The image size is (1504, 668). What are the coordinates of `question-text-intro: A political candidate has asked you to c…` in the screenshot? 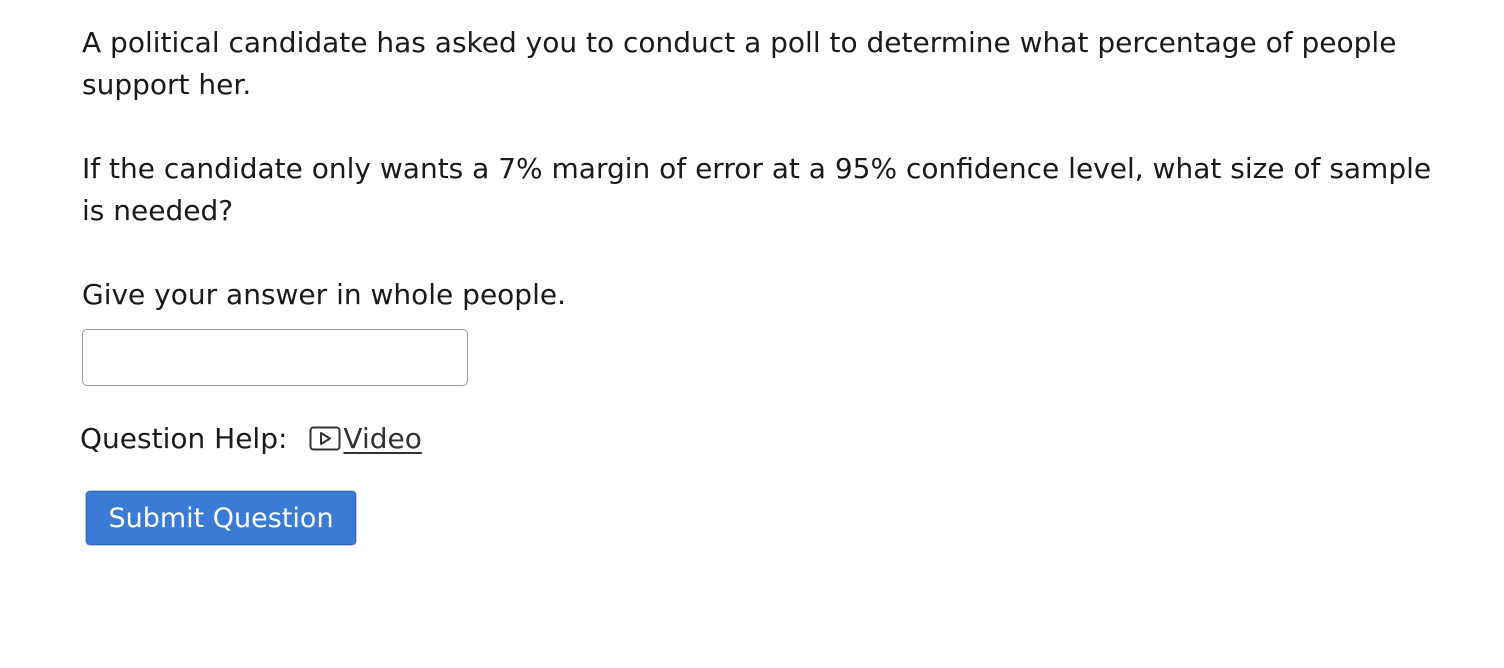 It's located at (739, 63).